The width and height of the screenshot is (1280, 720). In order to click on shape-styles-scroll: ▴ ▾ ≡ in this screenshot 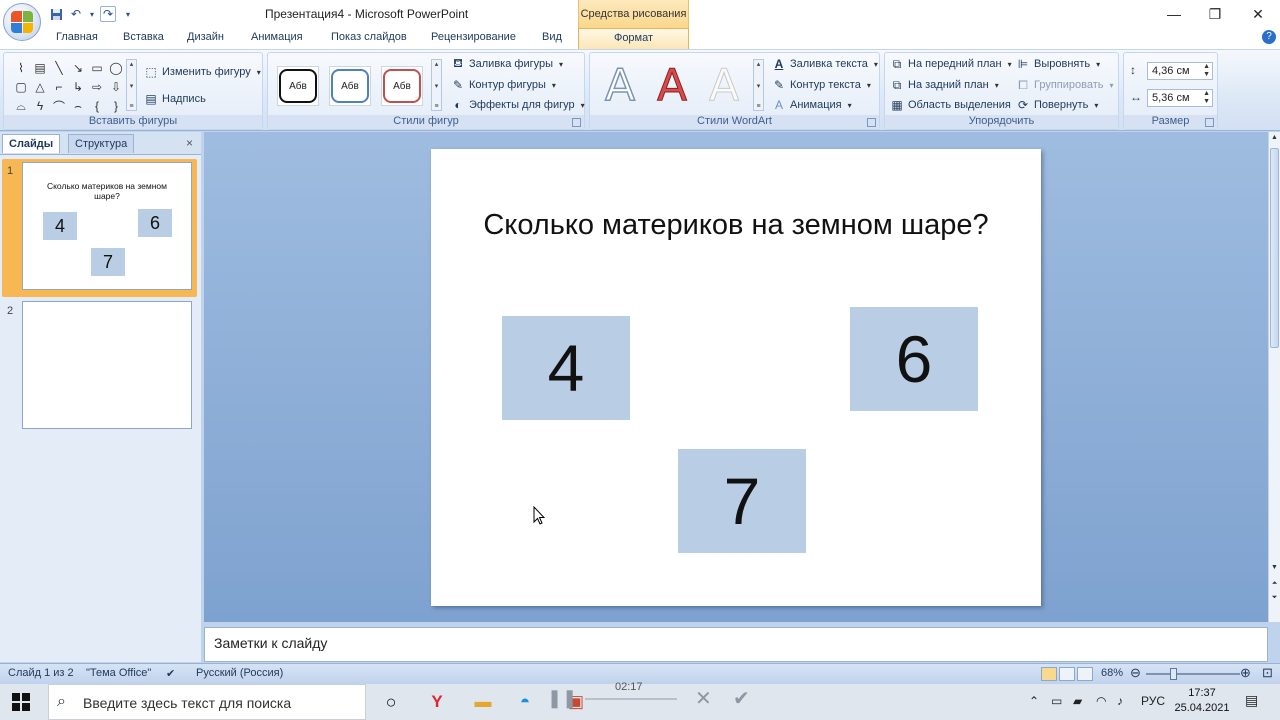, I will do `click(436, 85)`.